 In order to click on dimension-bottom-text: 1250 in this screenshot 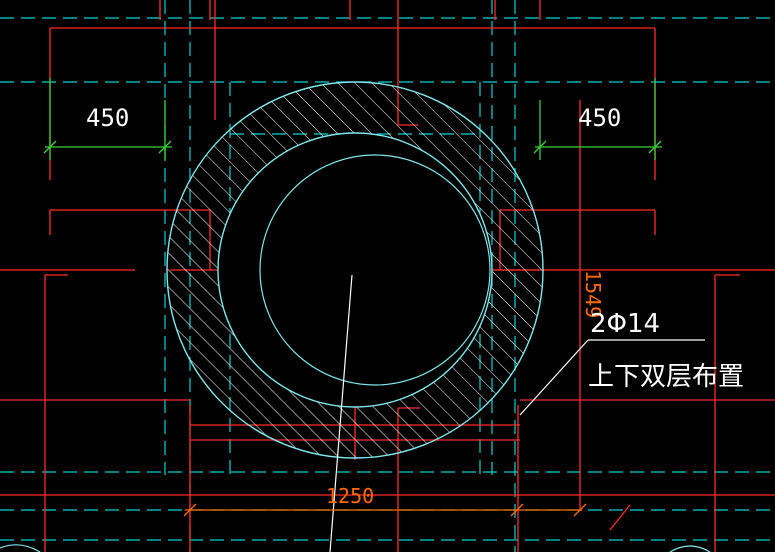, I will do `click(350, 496)`.